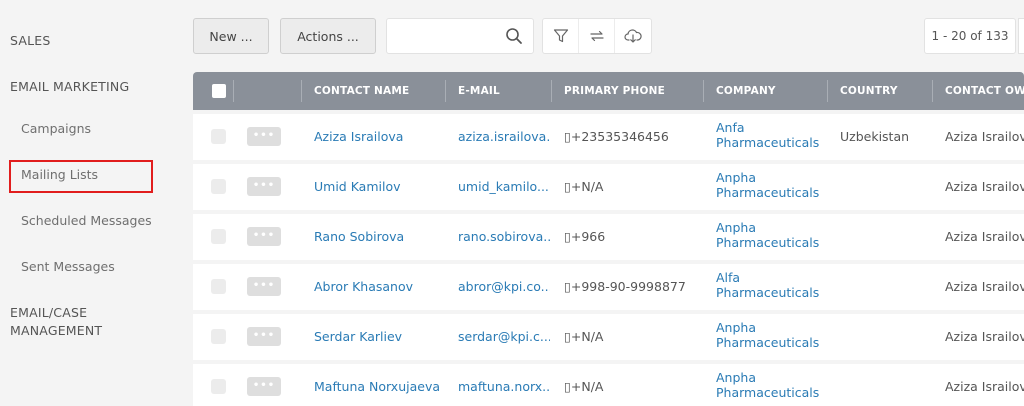  I want to click on search-icon, so click(514, 36).